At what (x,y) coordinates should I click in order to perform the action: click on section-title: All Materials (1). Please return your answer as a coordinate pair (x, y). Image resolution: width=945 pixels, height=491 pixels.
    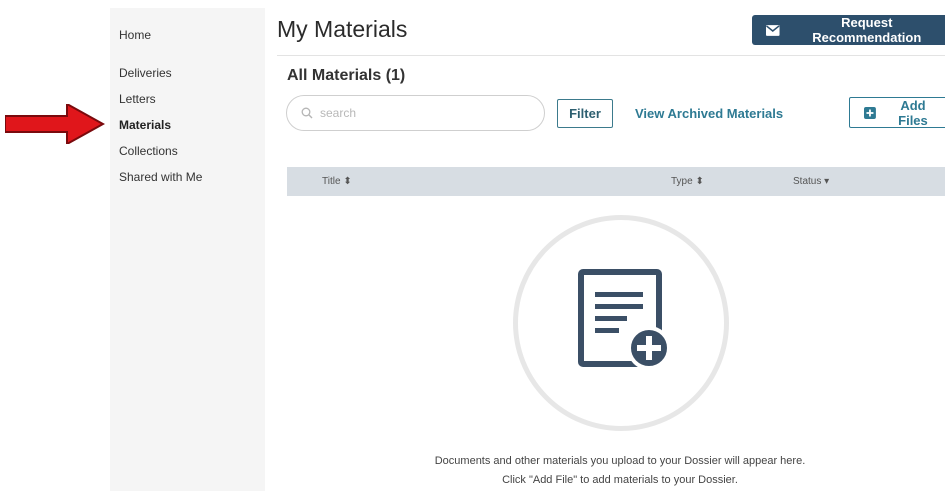
    Looking at the image, I should click on (346, 75).